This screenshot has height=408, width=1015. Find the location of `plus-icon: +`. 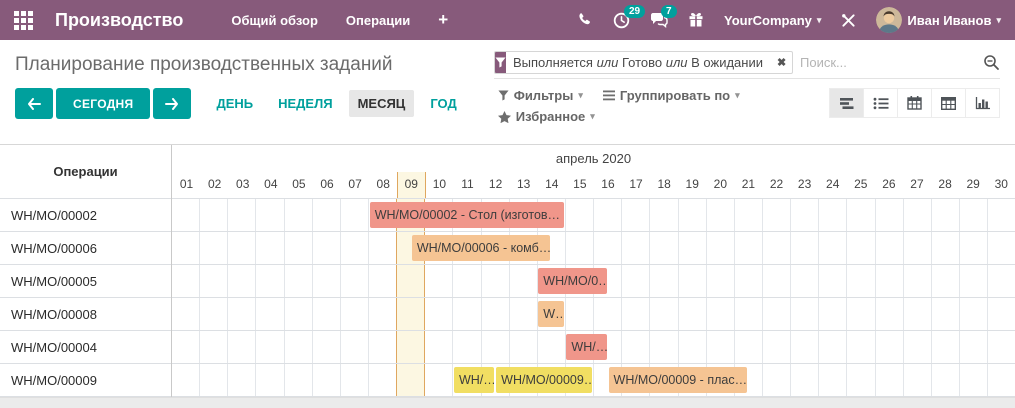

plus-icon: + is located at coordinates (443, 20).